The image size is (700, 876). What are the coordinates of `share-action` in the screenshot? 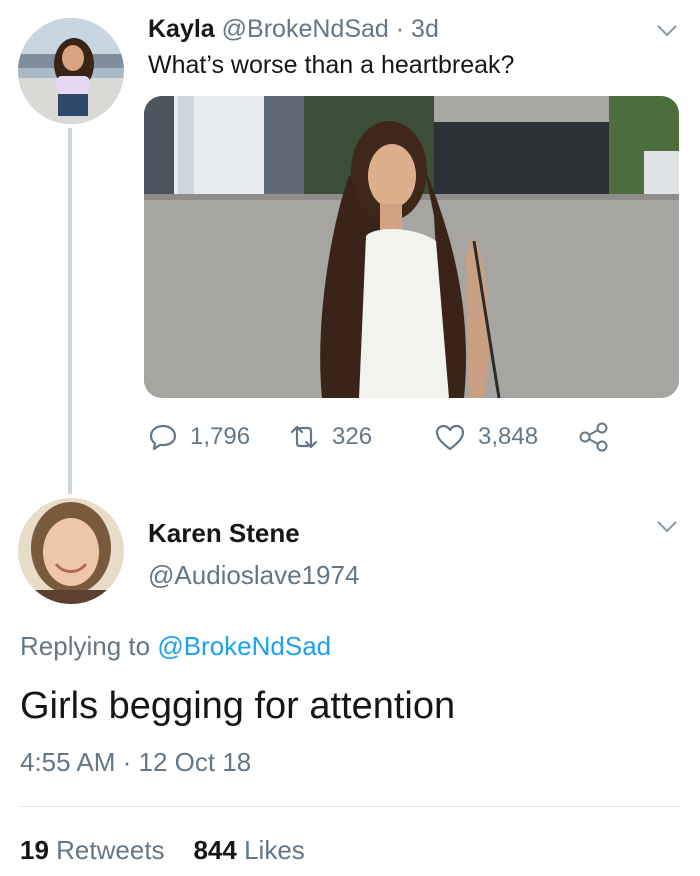 It's located at (600, 437).